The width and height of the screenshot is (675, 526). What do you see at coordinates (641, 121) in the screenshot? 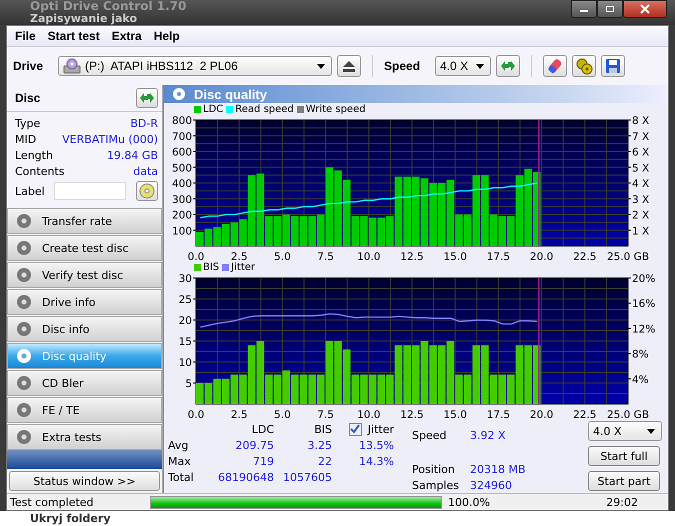
I see `axis-label: 8 X` at bounding box center [641, 121].